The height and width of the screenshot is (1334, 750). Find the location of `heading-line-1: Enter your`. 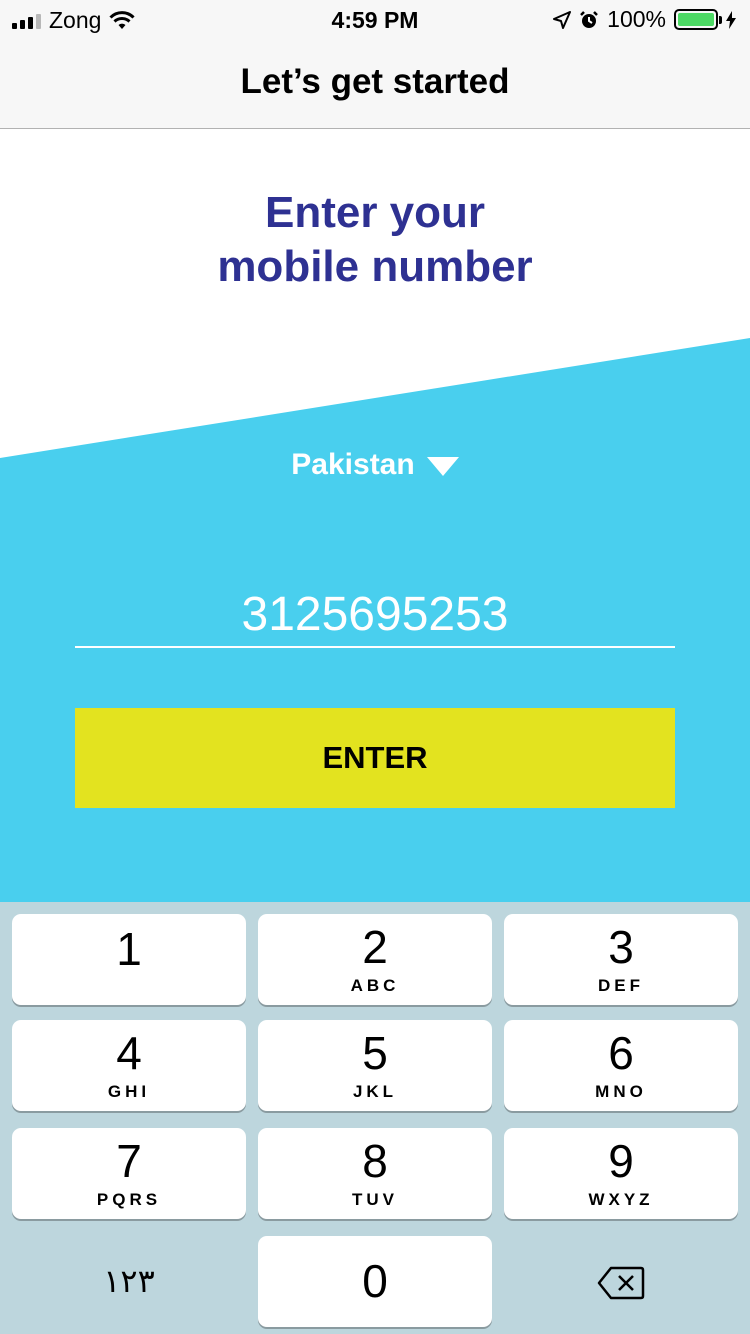

heading-line-1: Enter your is located at coordinates (375, 212).